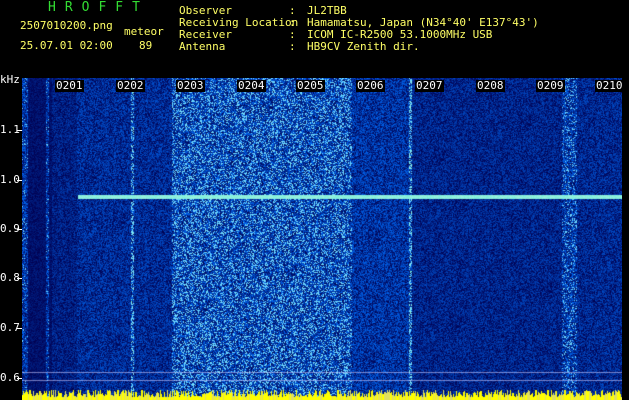 The height and width of the screenshot is (400, 629). Describe the element at coordinates (490, 85) in the screenshot. I see `time-tick-label: 0208` at that location.